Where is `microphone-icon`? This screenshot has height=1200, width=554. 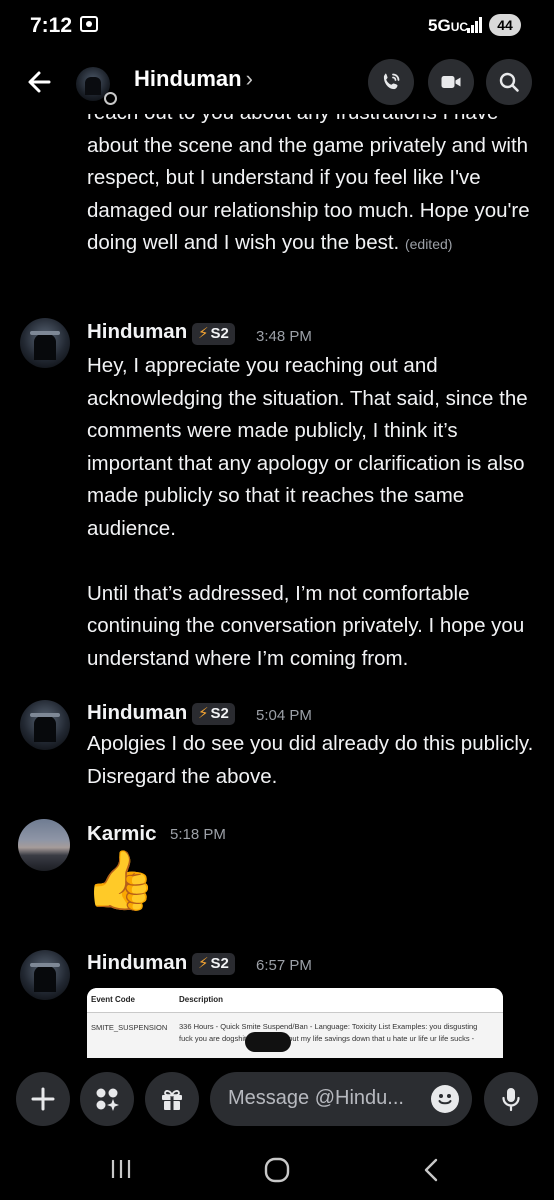
microphone-icon is located at coordinates (511, 1100).